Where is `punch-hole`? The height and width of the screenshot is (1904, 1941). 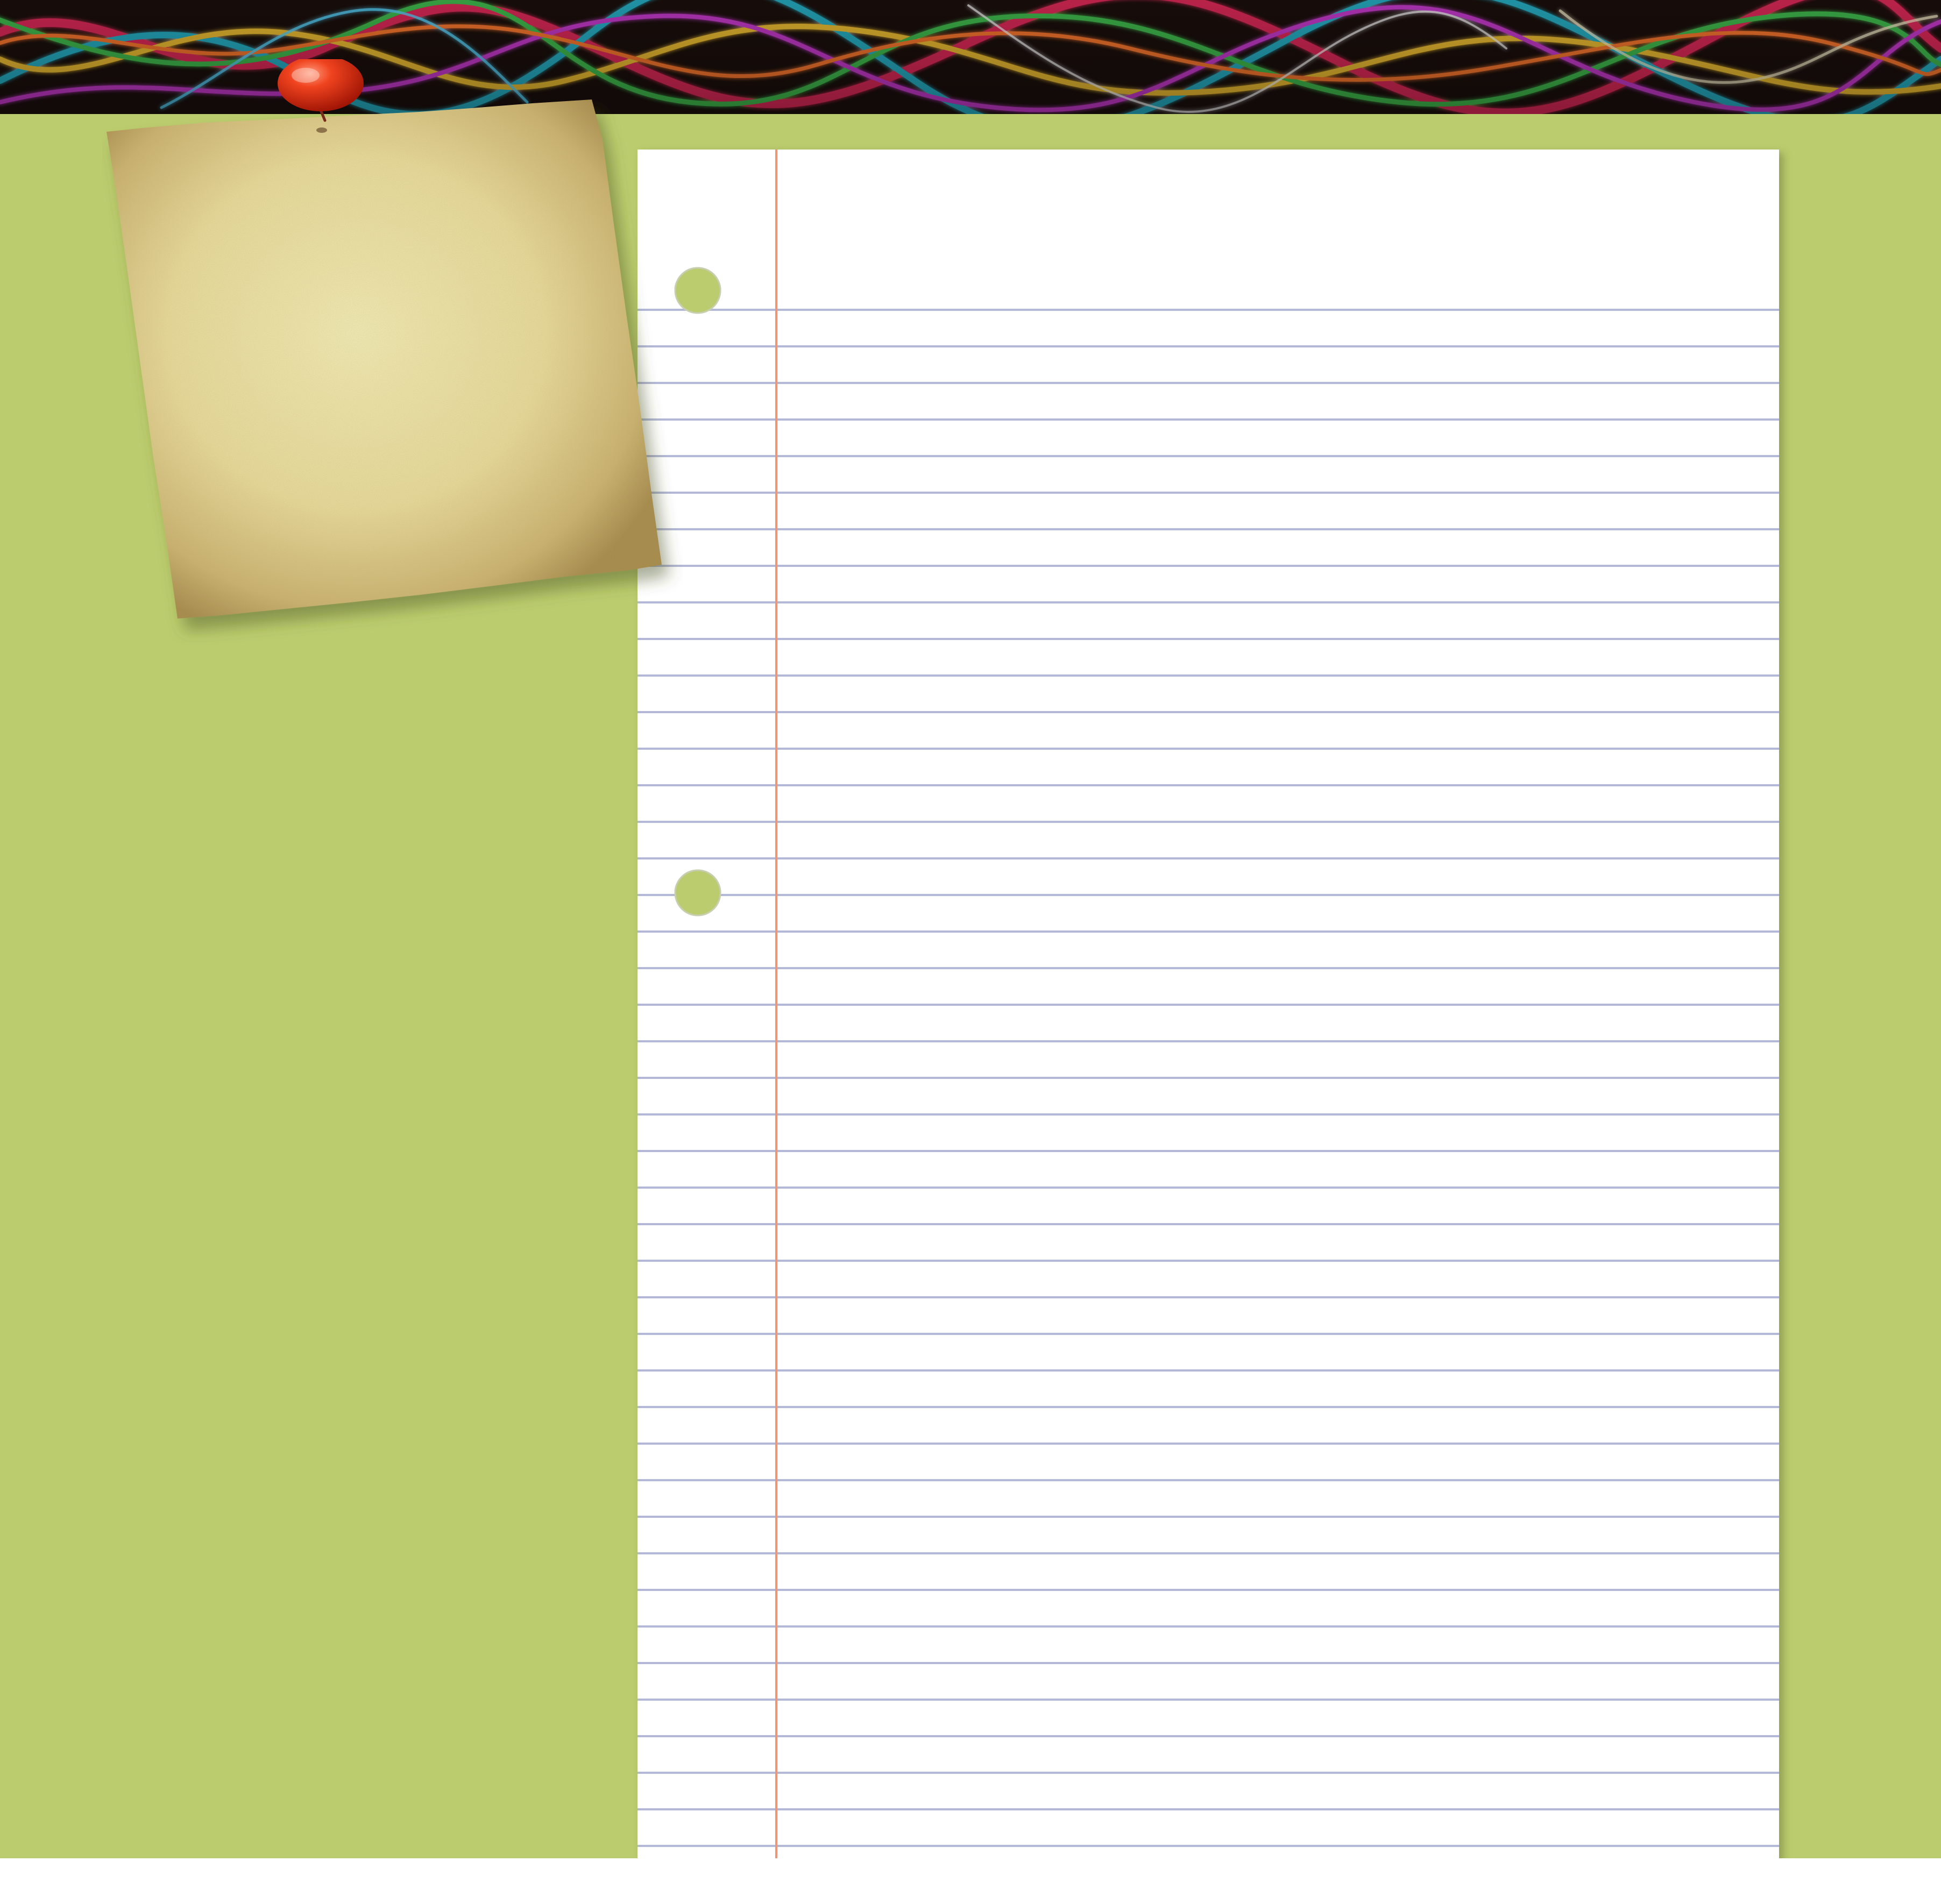 punch-hole is located at coordinates (697, 893).